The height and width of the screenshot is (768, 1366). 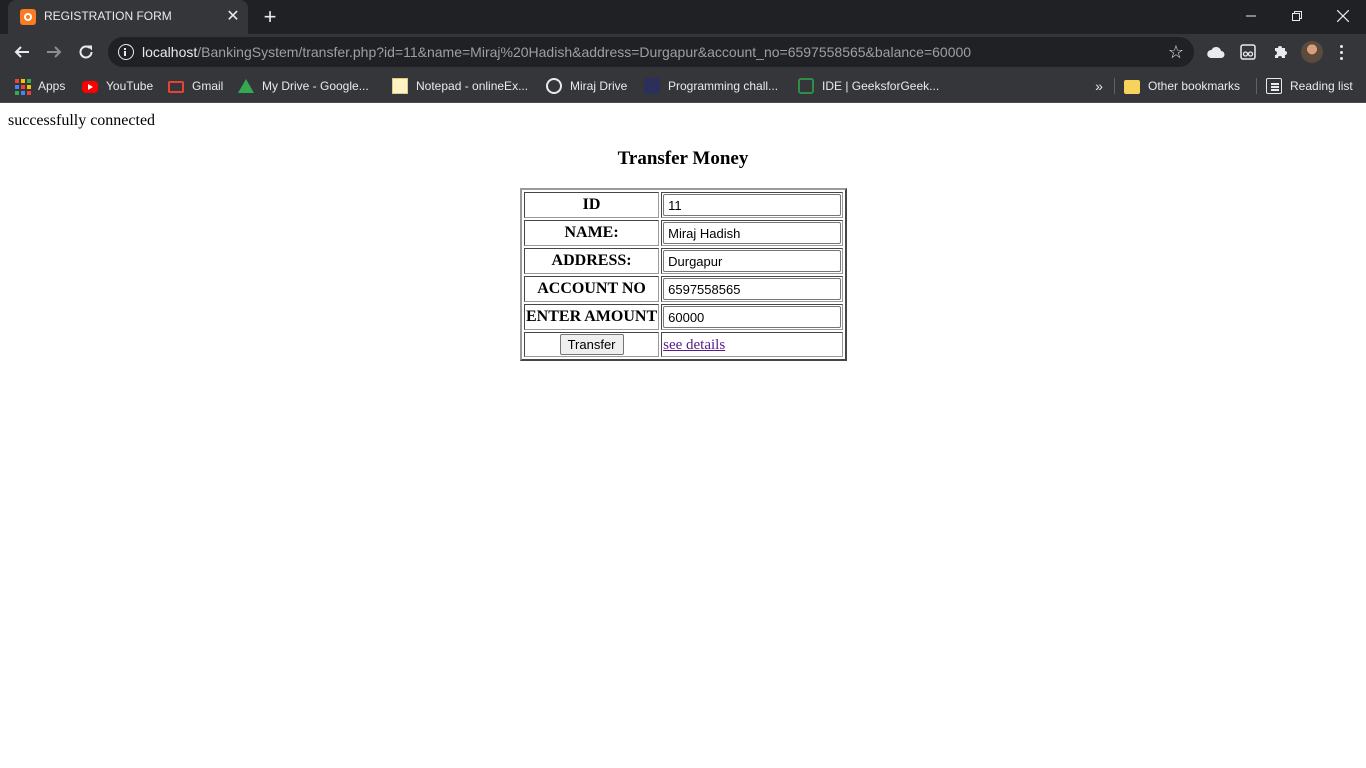 I want to click on reload-button, so click(x=86, y=52).